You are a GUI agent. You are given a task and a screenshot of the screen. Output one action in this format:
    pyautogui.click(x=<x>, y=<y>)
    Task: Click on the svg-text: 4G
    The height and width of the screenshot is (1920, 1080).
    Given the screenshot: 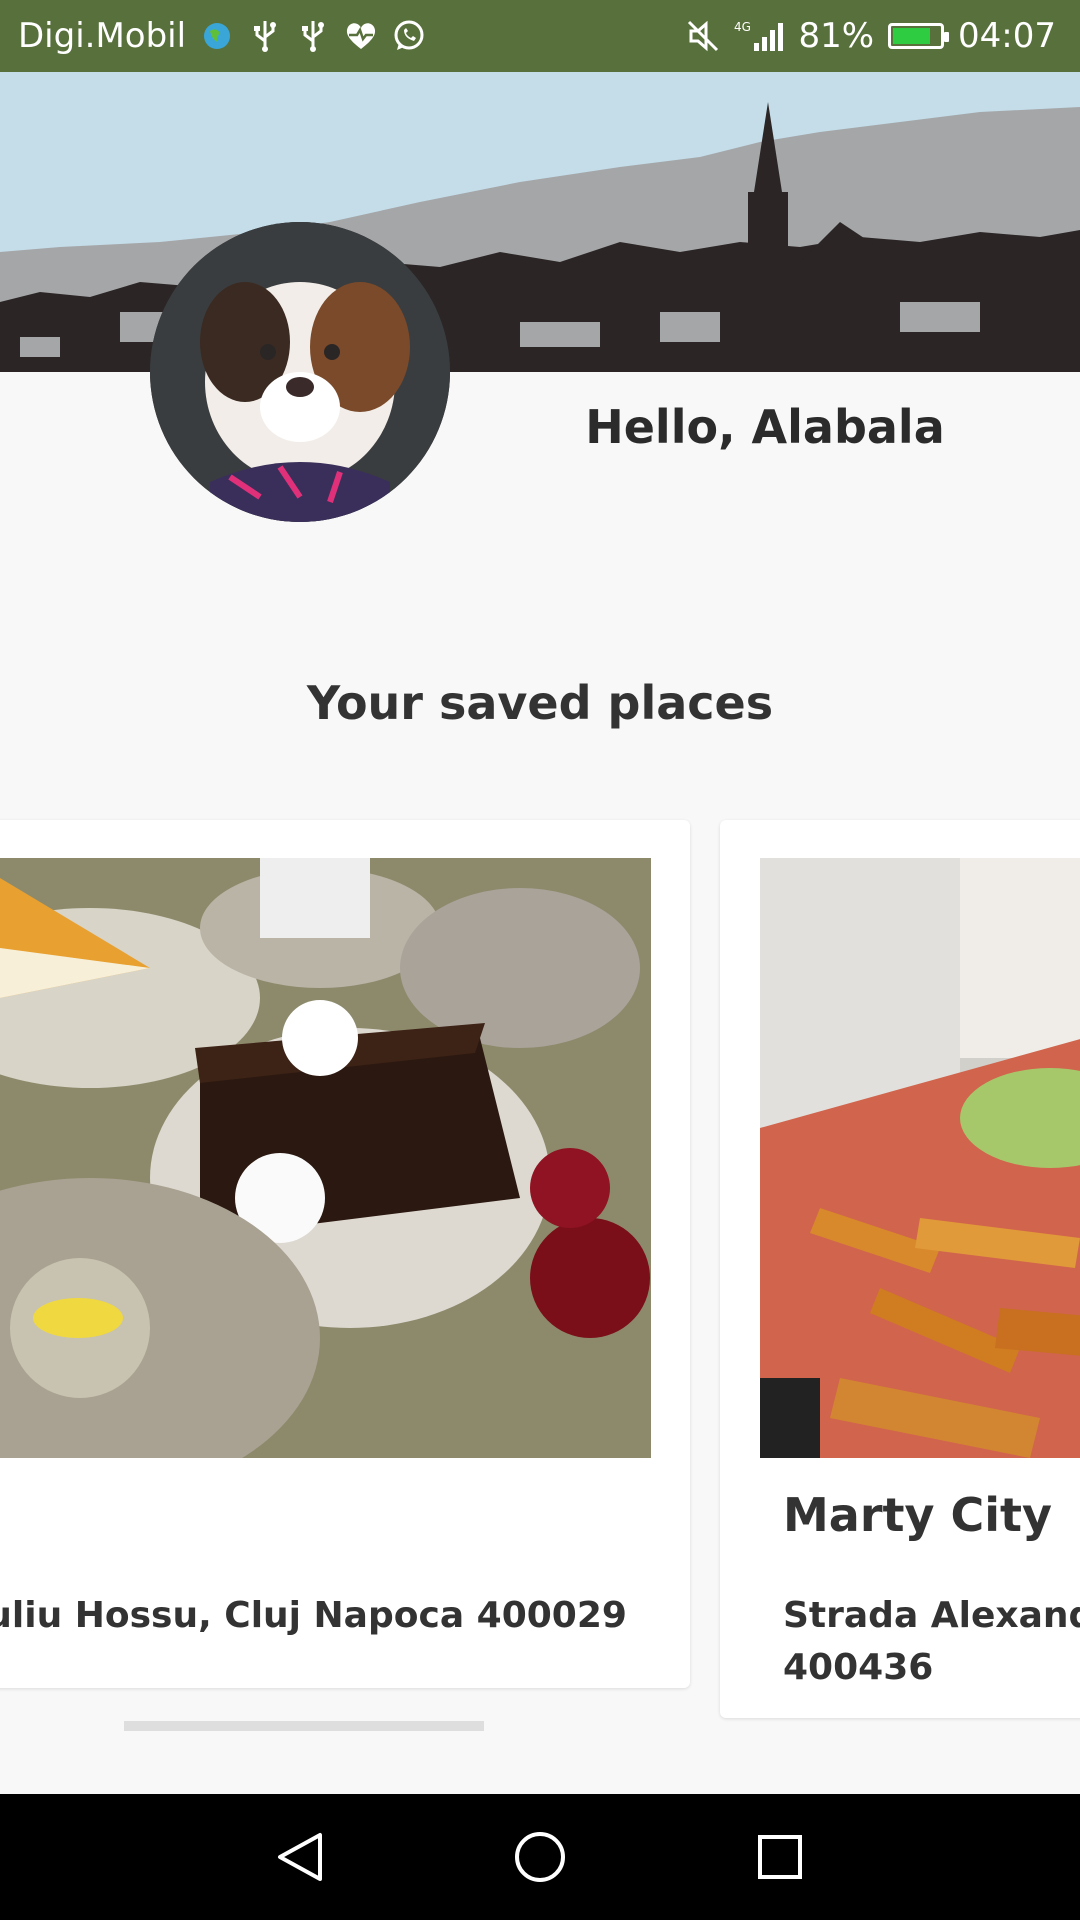 What is the action you would take?
    pyautogui.click(x=742, y=27)
    